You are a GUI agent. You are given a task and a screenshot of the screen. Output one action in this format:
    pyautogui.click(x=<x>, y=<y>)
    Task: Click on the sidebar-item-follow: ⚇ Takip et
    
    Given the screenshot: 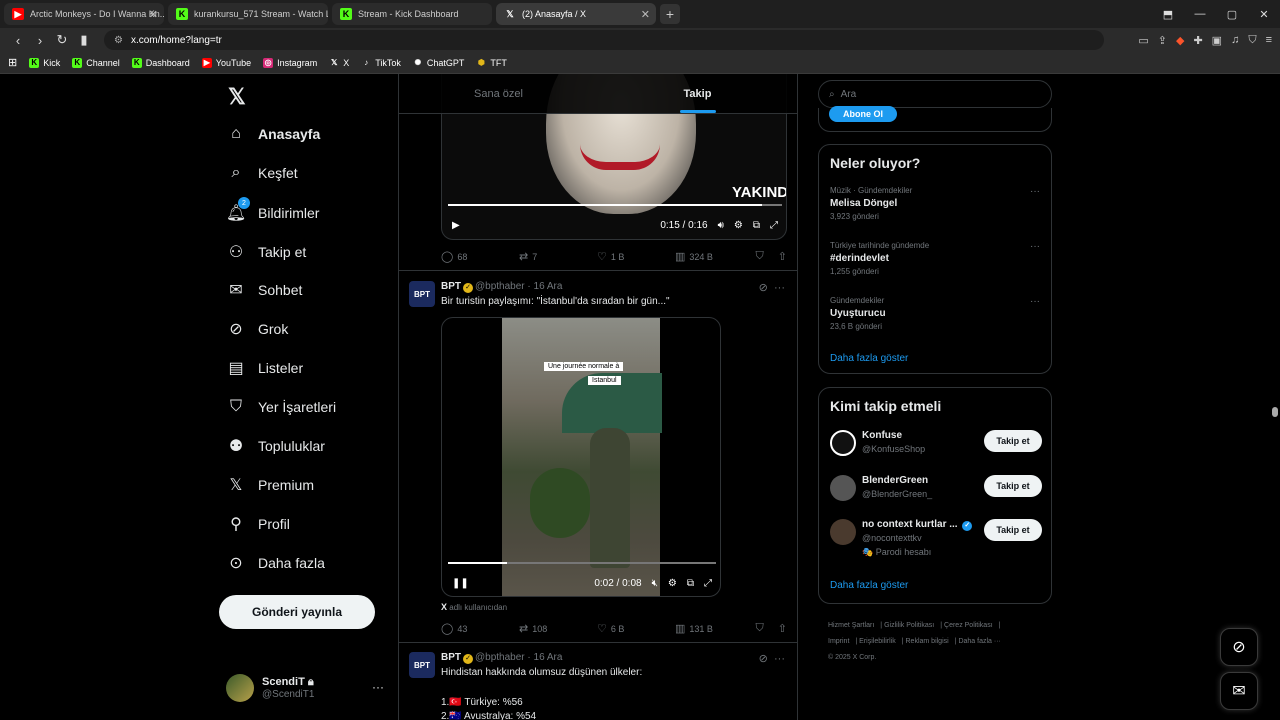 What is the action you would take?
    pyautogui.click(x=266, y=252)
    